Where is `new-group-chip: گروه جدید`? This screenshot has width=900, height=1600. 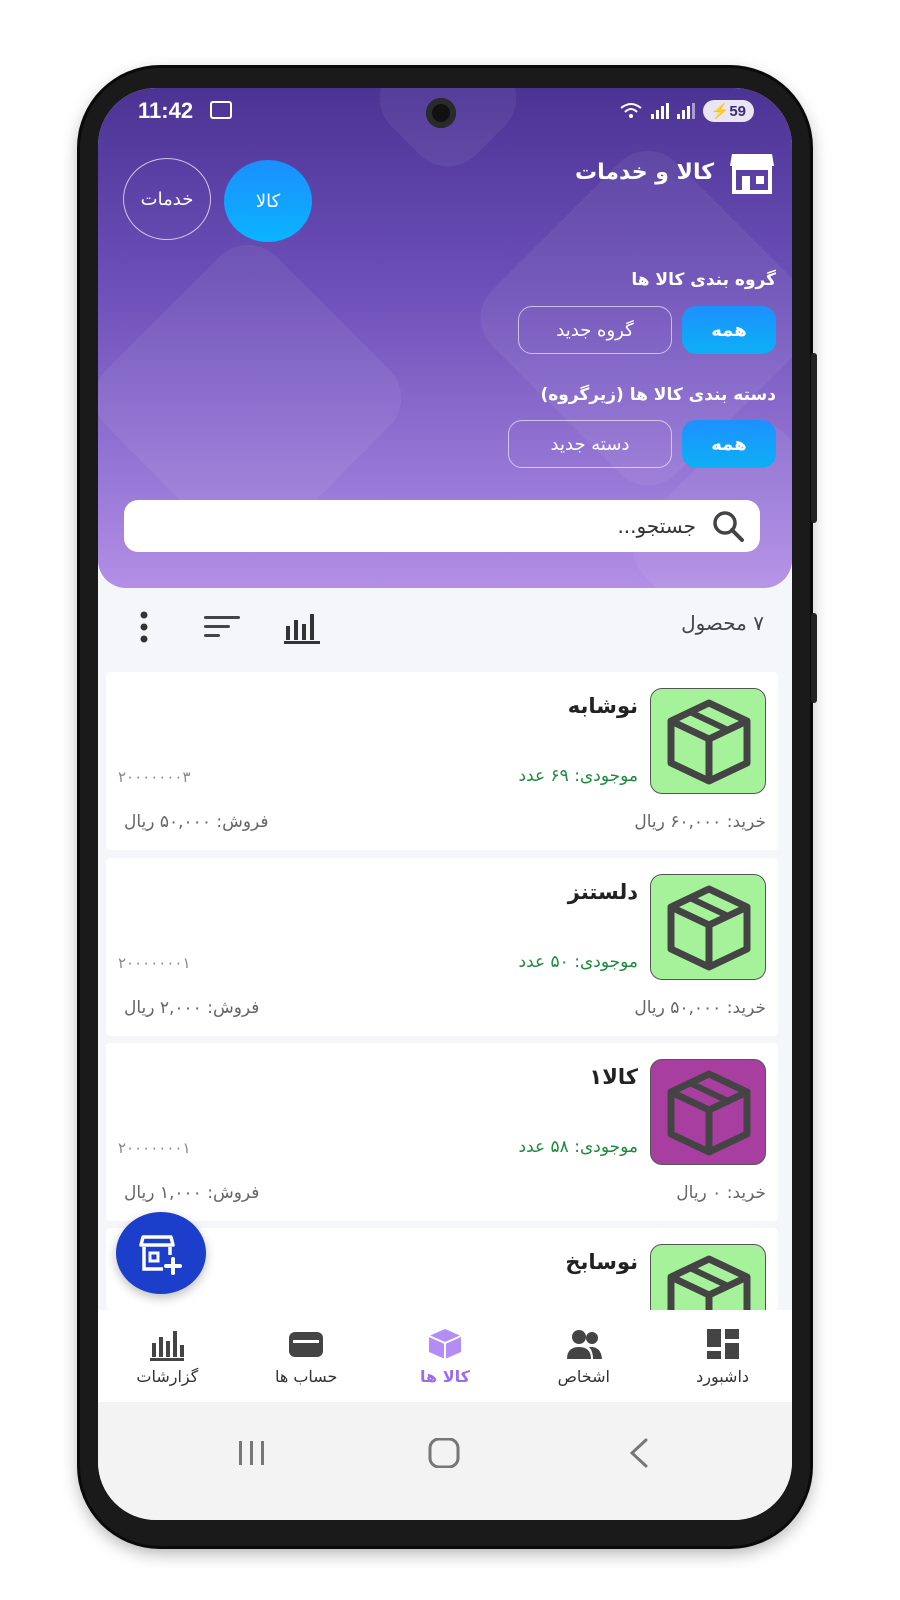
new-group-chip: گروه جدید is located at coordinates (595, 330).